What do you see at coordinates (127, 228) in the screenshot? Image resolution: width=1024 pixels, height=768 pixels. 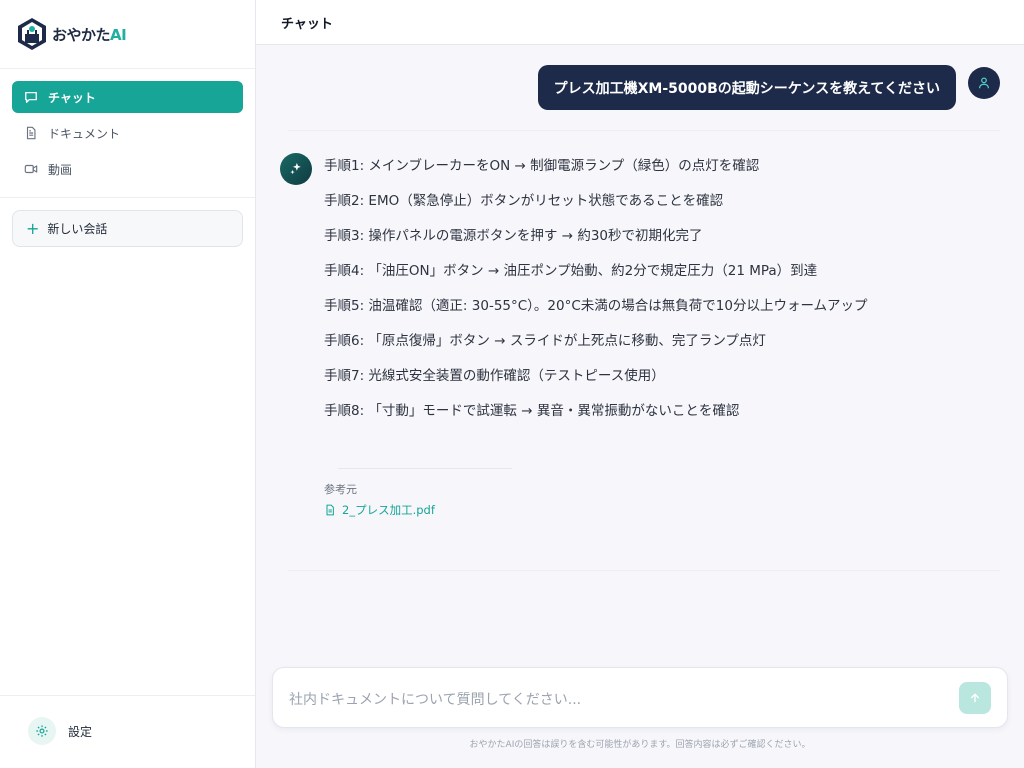 I see `new-chat-button: + 新しい会話` at bounding box center [127, 228].